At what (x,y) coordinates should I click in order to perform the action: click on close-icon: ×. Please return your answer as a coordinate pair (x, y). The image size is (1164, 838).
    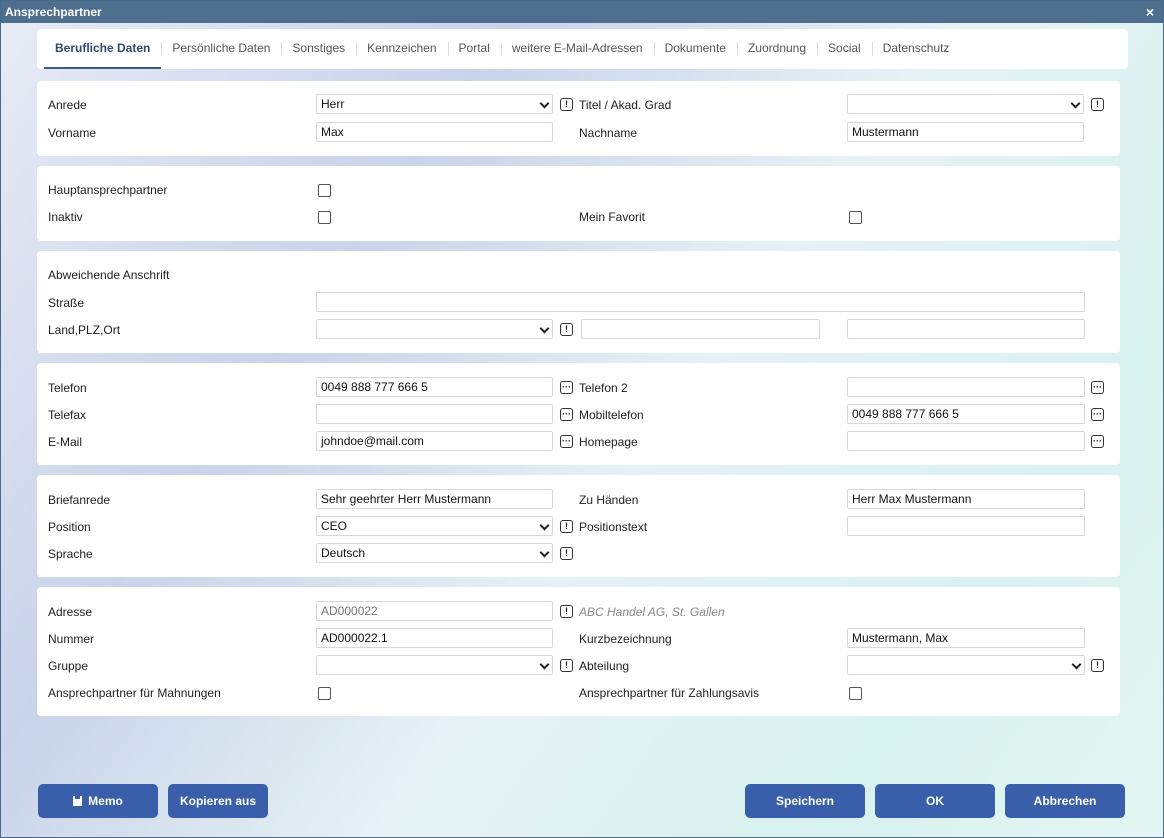
    Looking at the image, I should click on (1150, 12).